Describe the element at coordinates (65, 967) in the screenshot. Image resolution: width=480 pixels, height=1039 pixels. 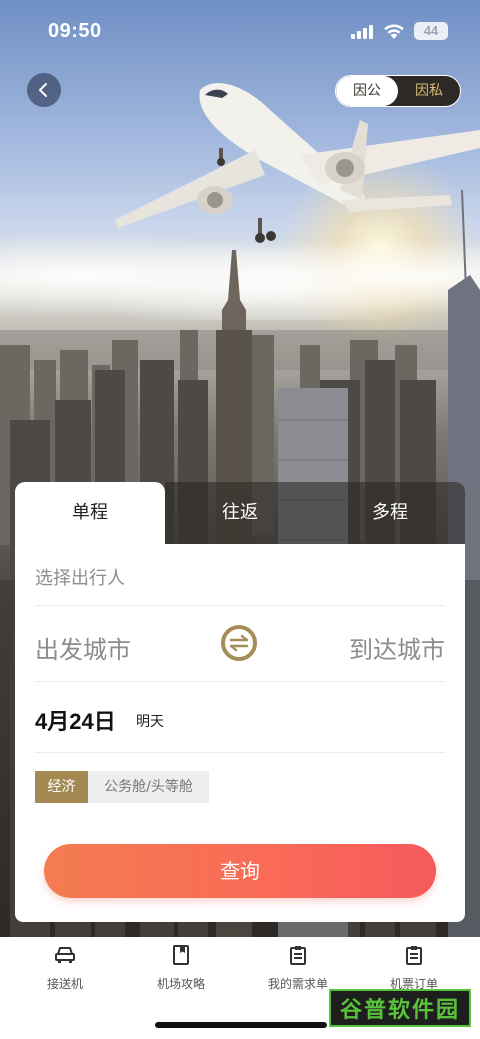
I see `nav-item-airport-transfer: 接送机` at that location.